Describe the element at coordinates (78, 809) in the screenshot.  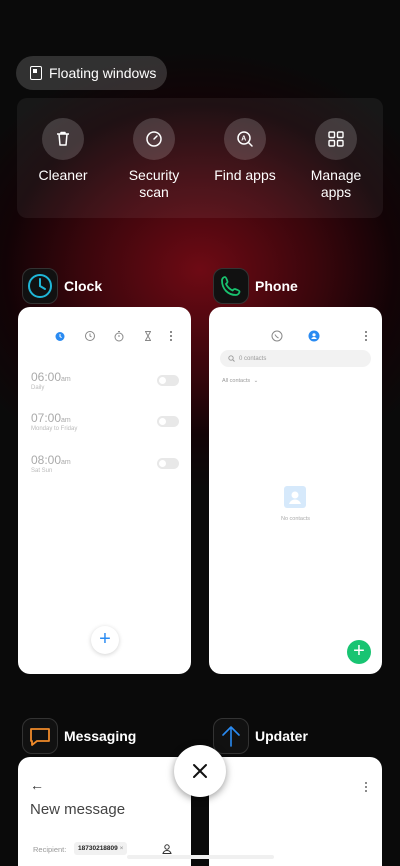
I see `new-message-title: New message` at that location.